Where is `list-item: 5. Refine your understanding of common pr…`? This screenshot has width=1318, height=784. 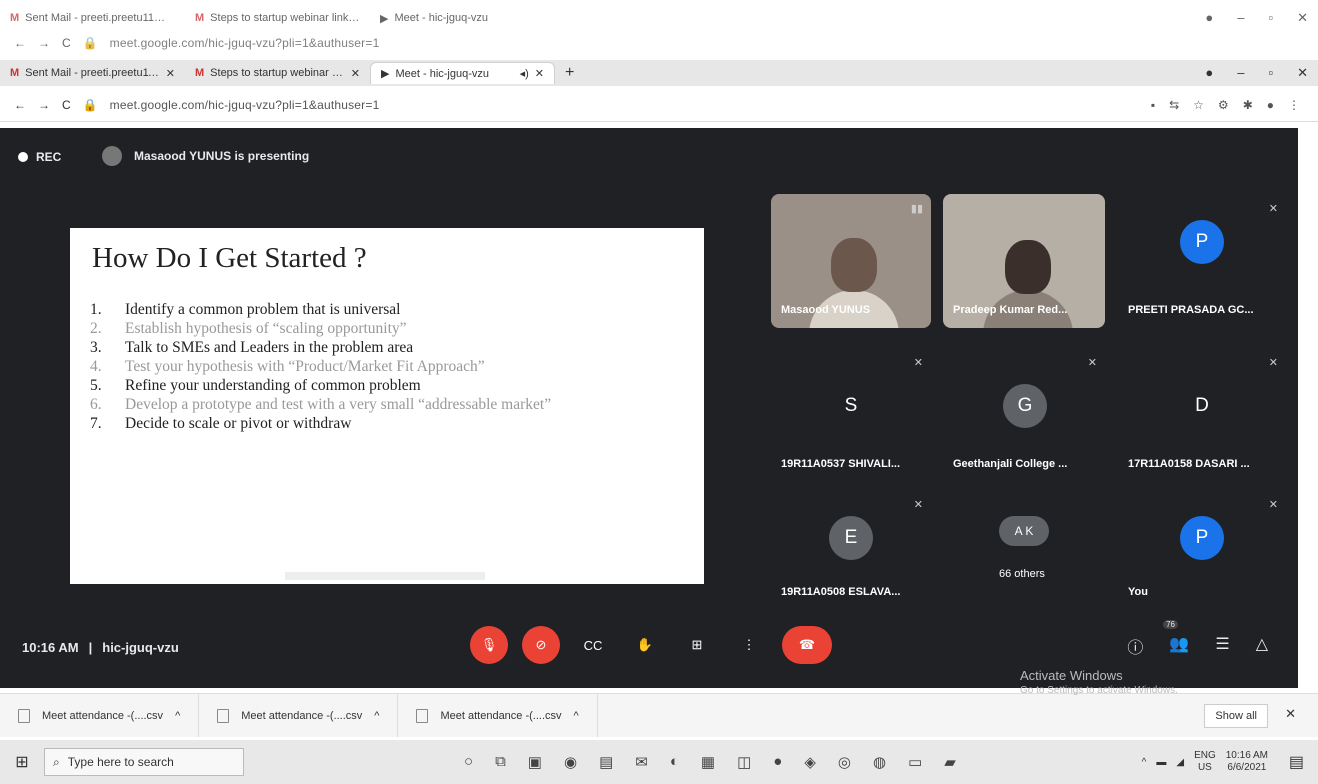 list-item: 5. Refine your understanding of common pr… is located at coordinates (255, 385).